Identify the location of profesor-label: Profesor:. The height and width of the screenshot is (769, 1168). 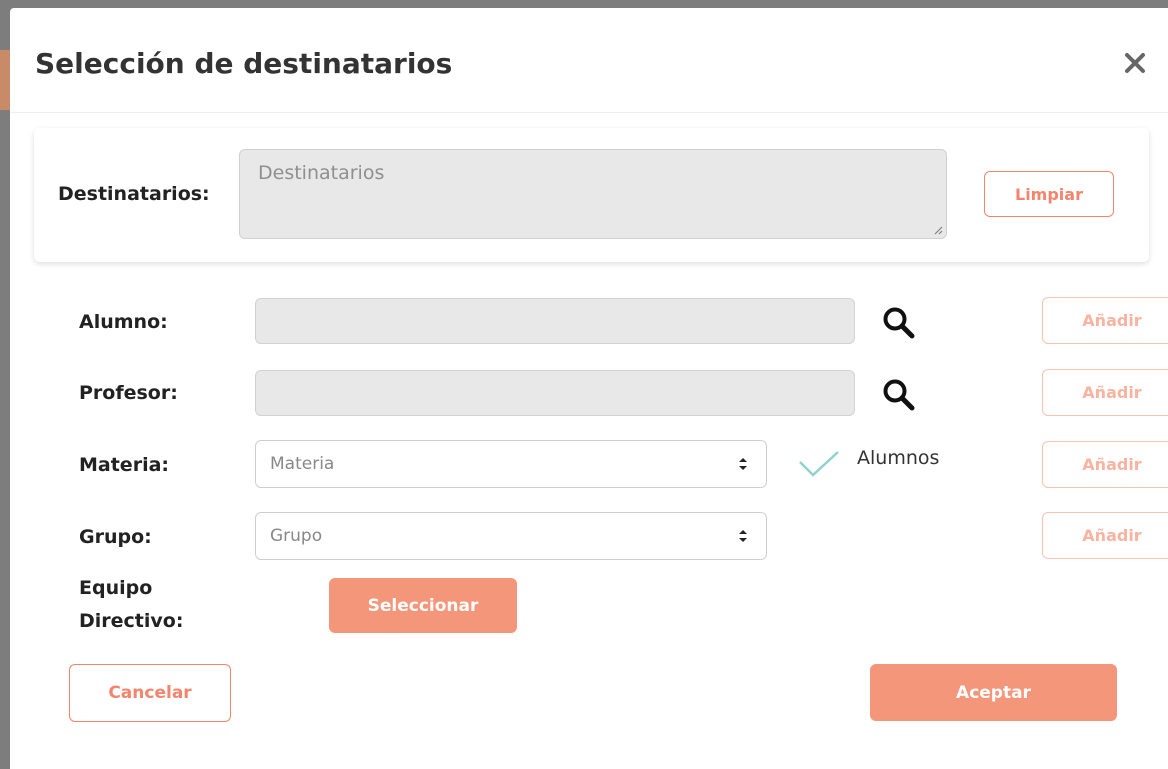
(128, 393).